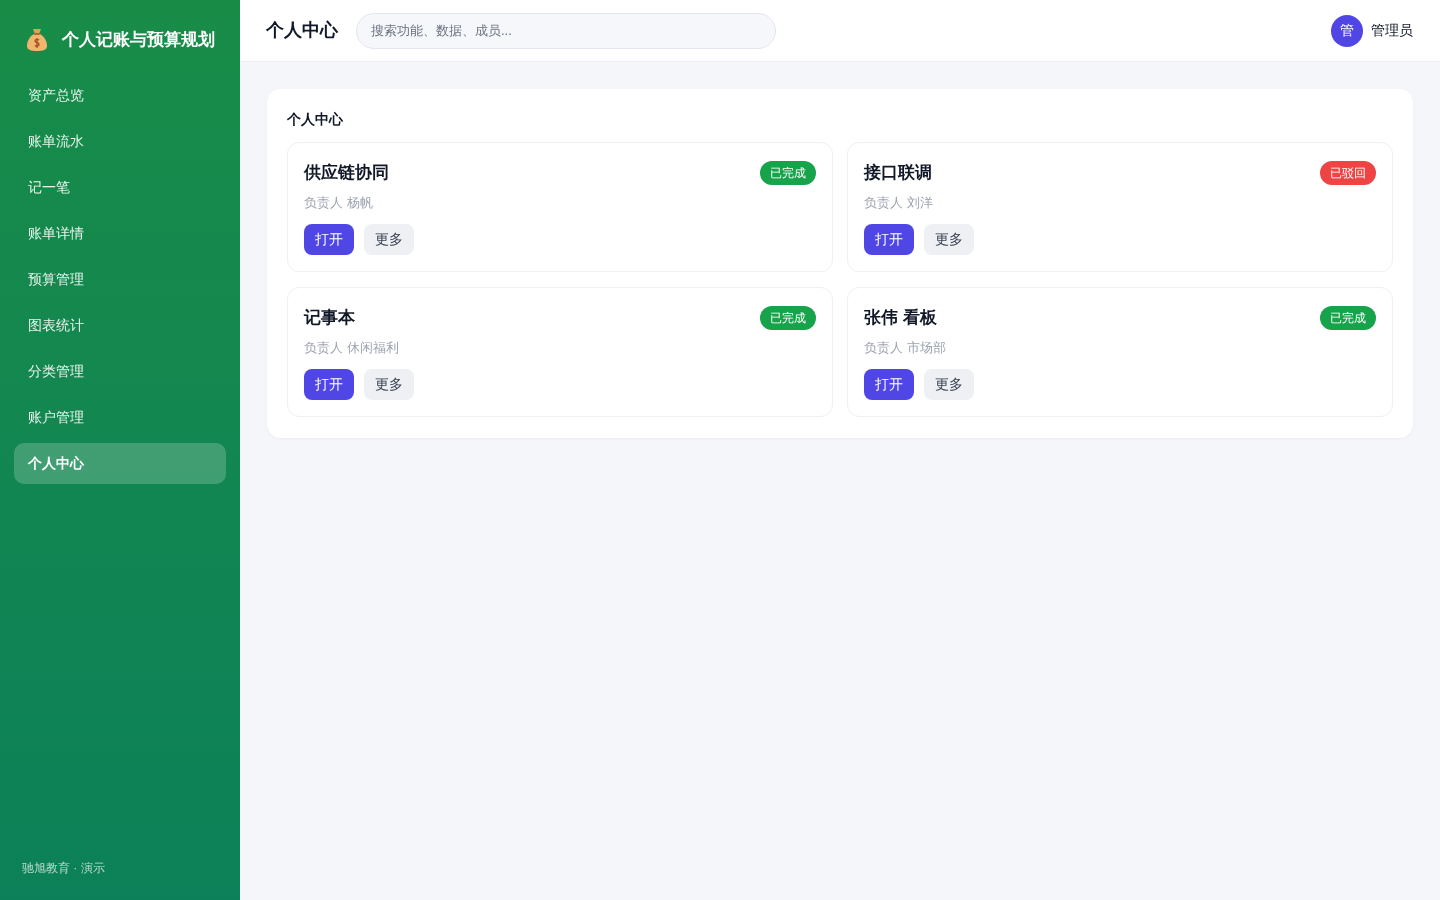 This screenshot has height=900, width=1440. What do you see at coordinates (120, 141) in the screenshot?
I see `nav-item: 账单流水` at bounding box center [120, 141].